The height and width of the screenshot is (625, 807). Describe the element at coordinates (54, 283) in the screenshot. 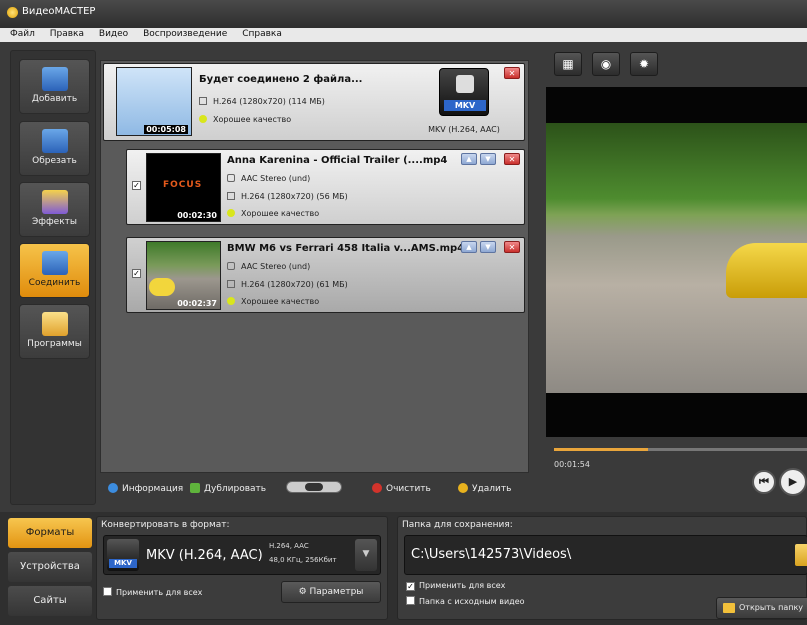

I see `sidebar-item-label: Соединить` at that location.